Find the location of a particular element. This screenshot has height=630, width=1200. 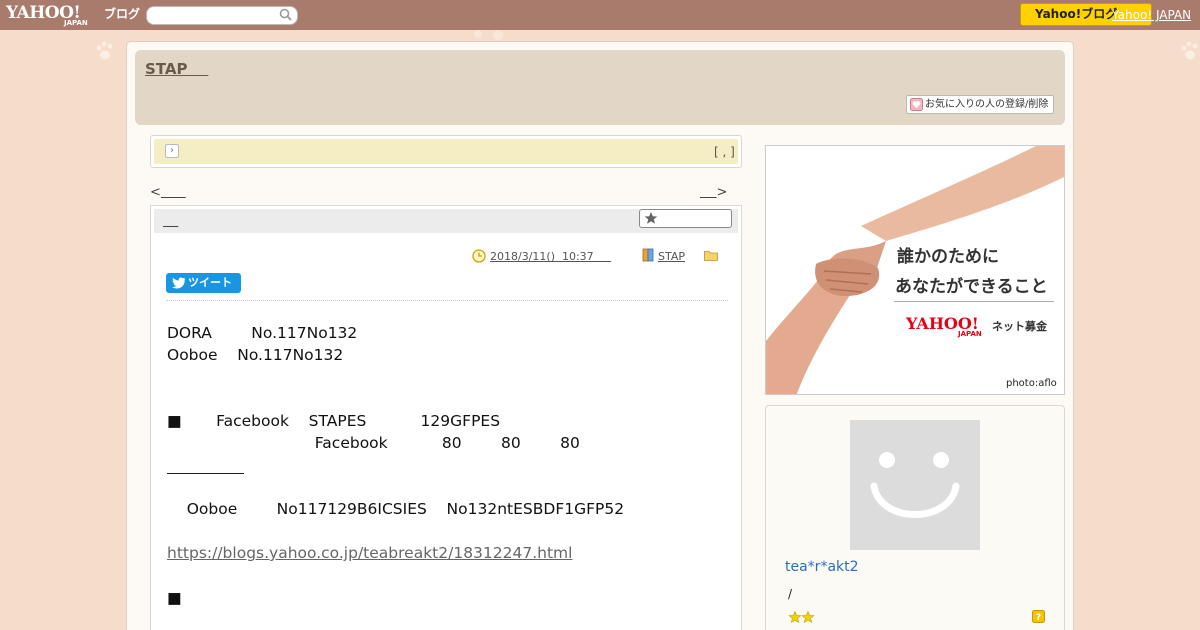

article-line: ■ Facebook STAPES 129GFPES is located at coordinates (334, 421).